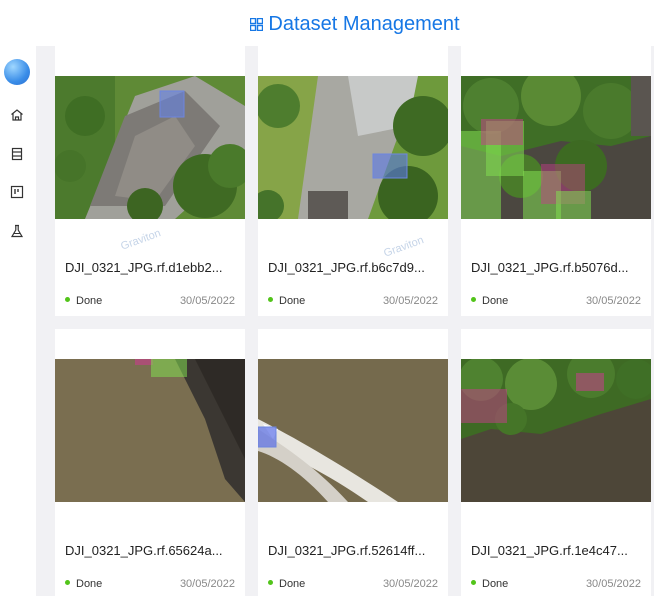 This screenshot has width=654, height=596. I want to click on page-title-text: Dataset Management, so click(364, 24).